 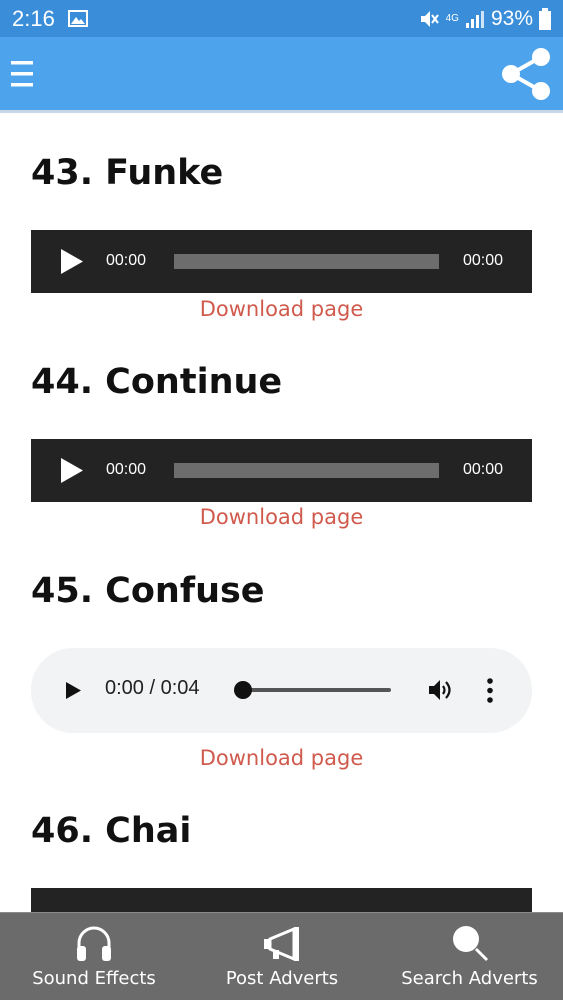 I want to click on network-type-label: 4G, so click(x=452, y=18).